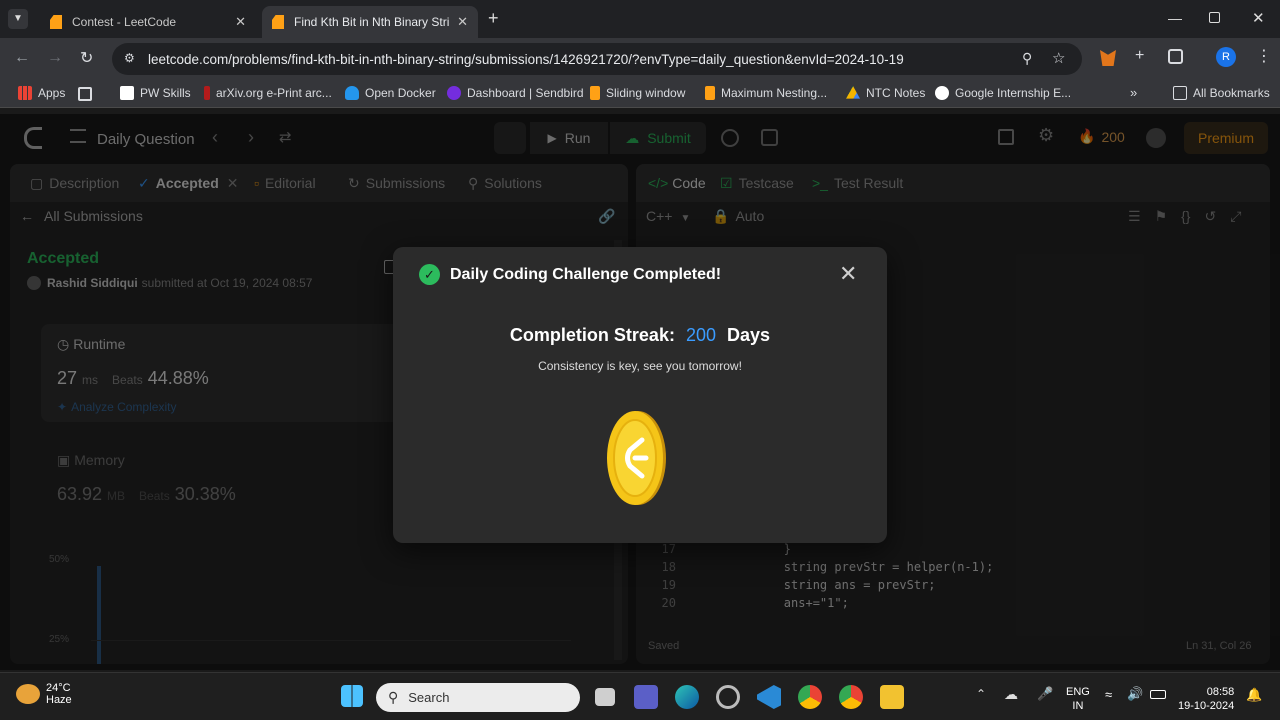  Describe the element at coordinates (454, 93) in the screenshot. I see `sendbird-icon` at that location.